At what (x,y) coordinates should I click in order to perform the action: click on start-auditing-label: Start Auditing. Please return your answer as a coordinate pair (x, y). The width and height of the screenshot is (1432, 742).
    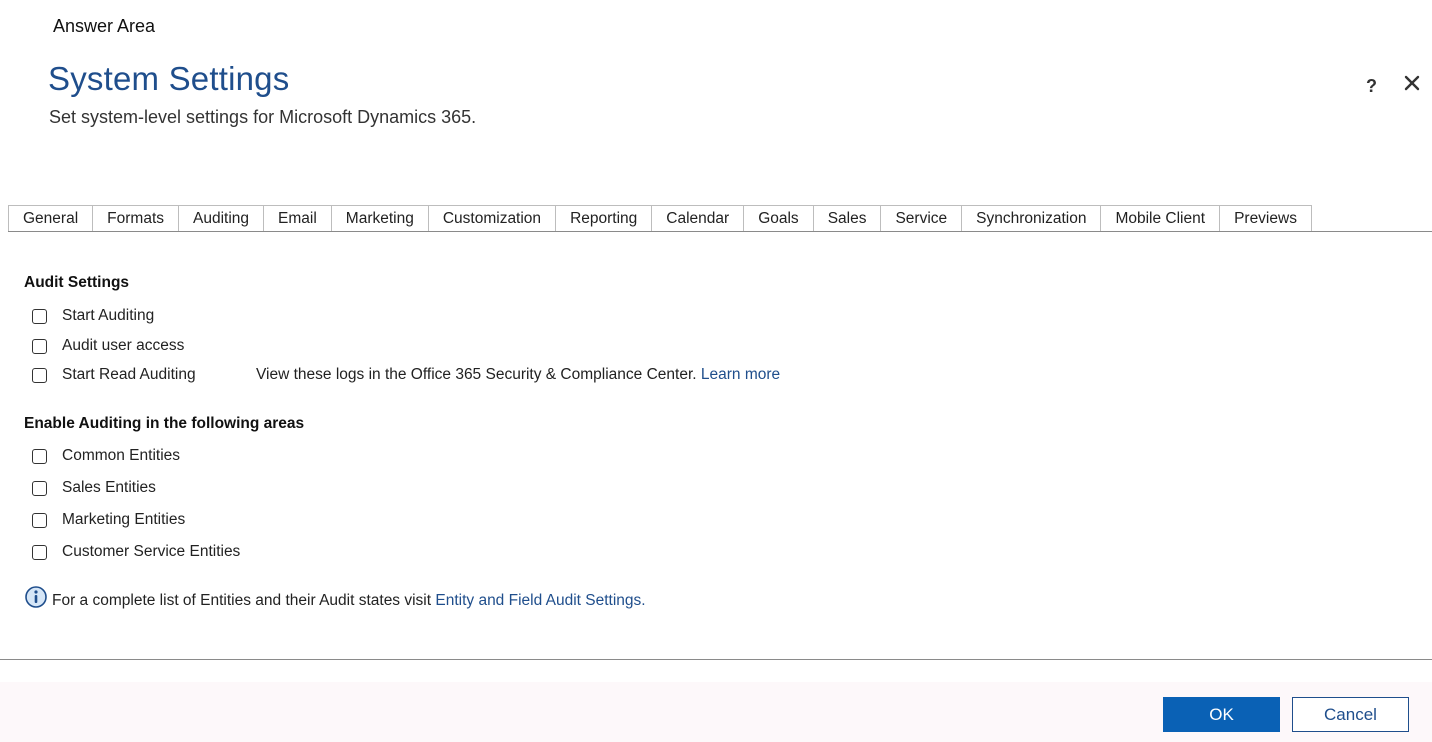
    Looking at the image, I should click on (108, 315).